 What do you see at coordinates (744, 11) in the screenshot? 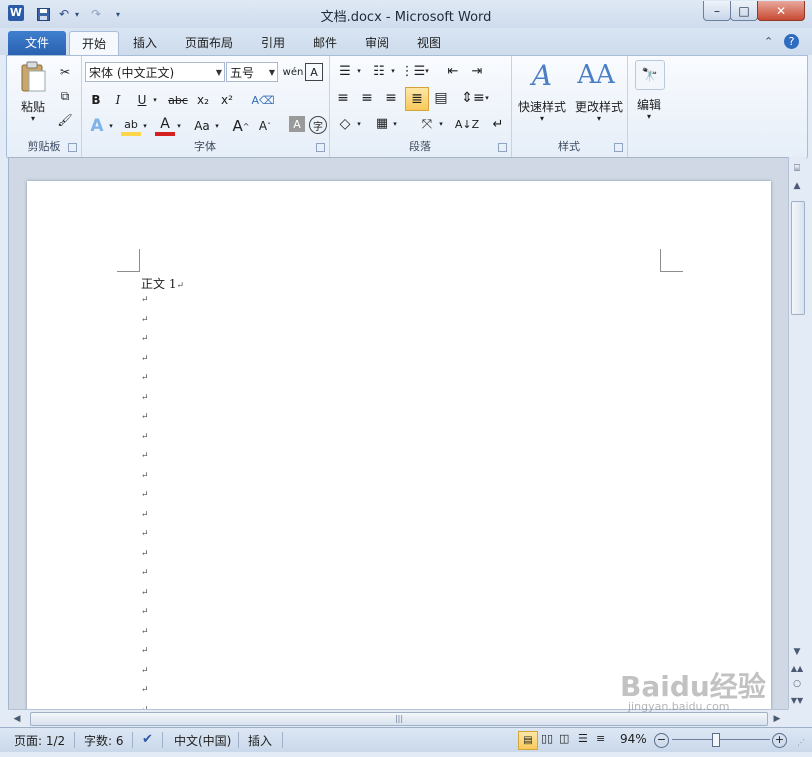
I see `maximize-button: □` at bounding box center [744, 11].